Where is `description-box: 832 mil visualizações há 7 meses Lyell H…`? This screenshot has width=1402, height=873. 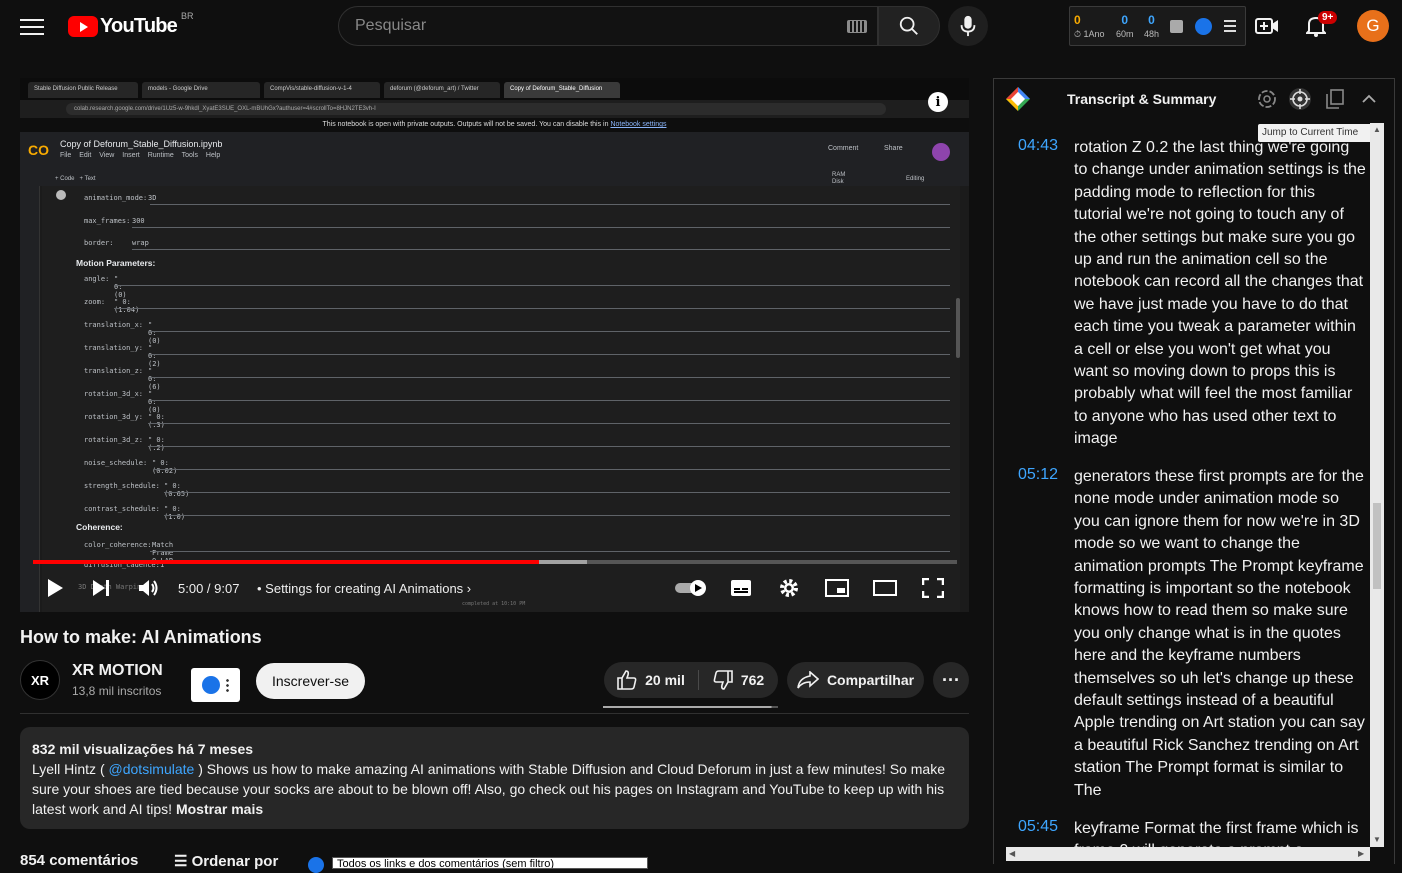 description-box: 832 mil visualizações há 7 meses Lyell H… is located at coordinates (494, 778).